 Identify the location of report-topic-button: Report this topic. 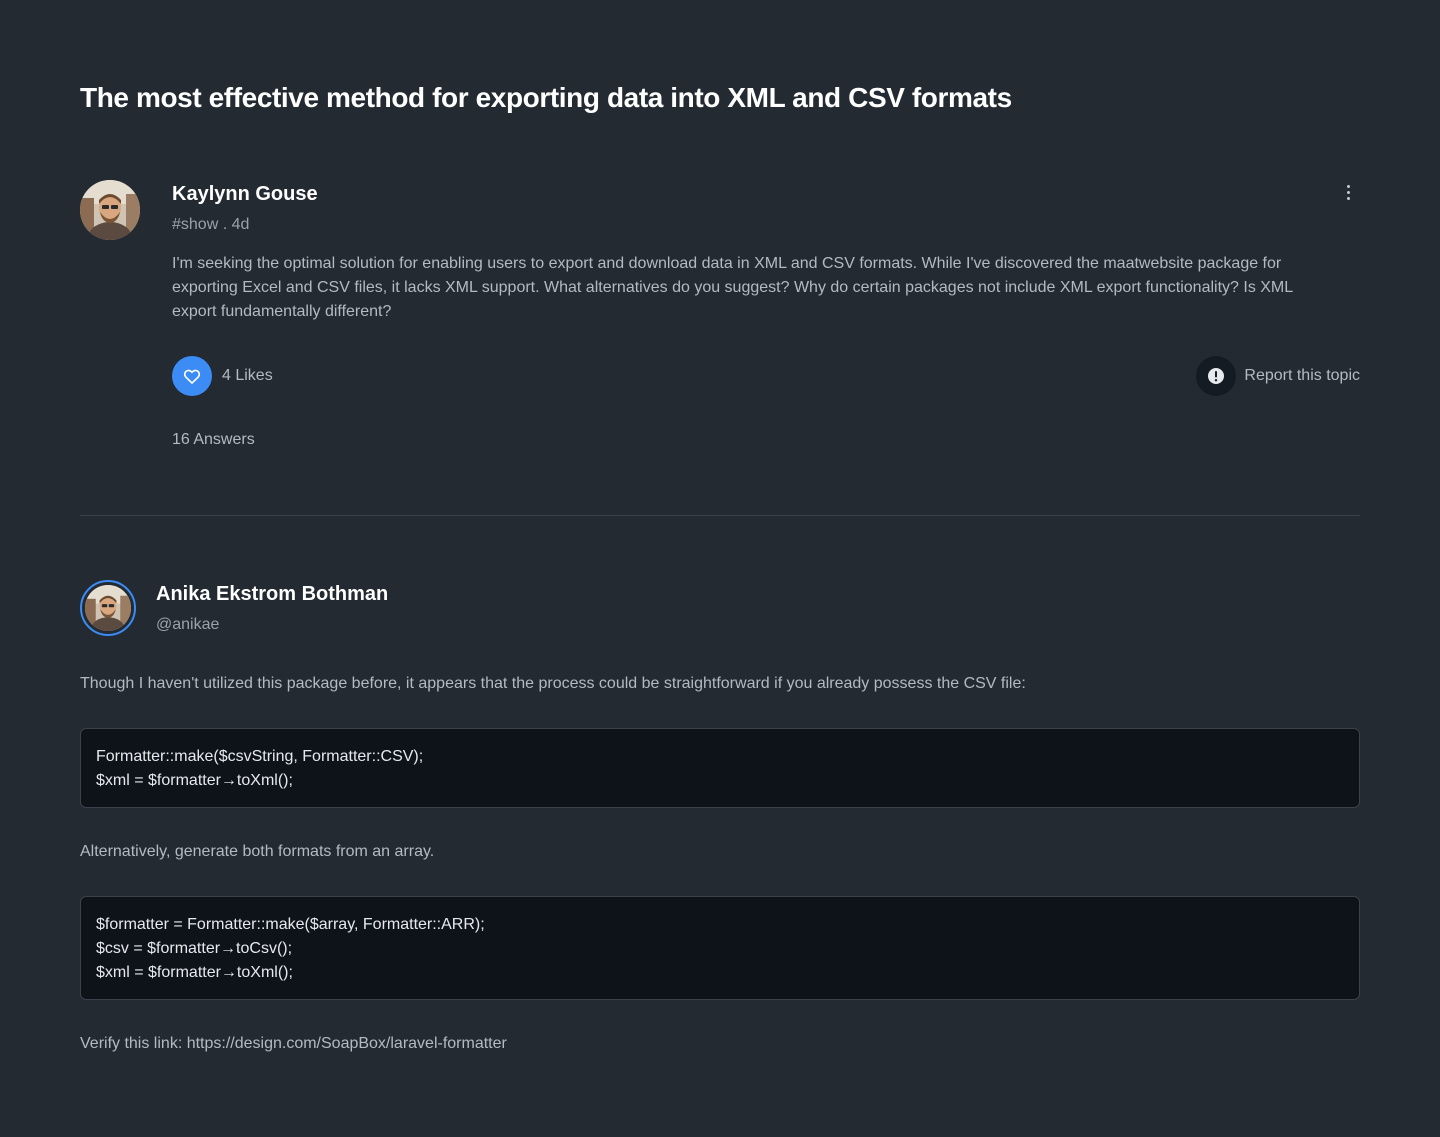
(1278, 376).